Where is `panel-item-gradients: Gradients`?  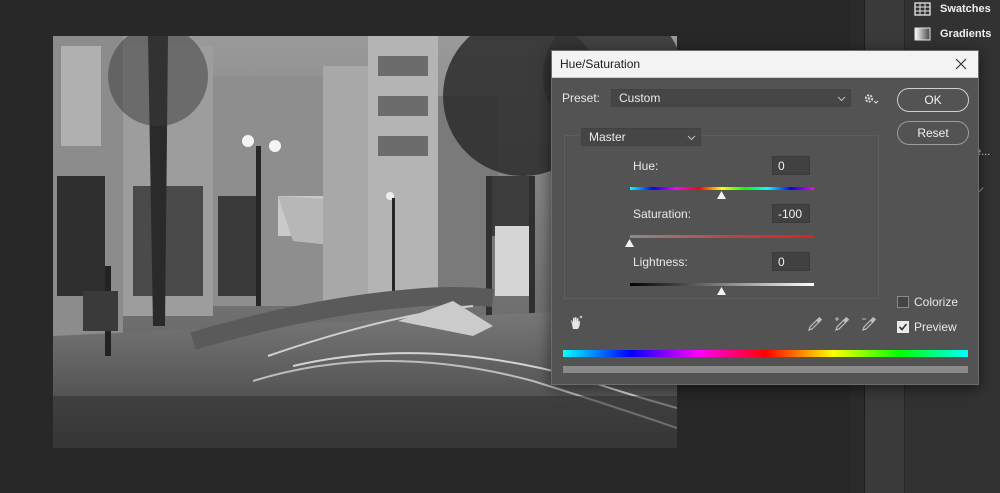 panel-item-gradients: Gradients is located at coordinates (952, 34).